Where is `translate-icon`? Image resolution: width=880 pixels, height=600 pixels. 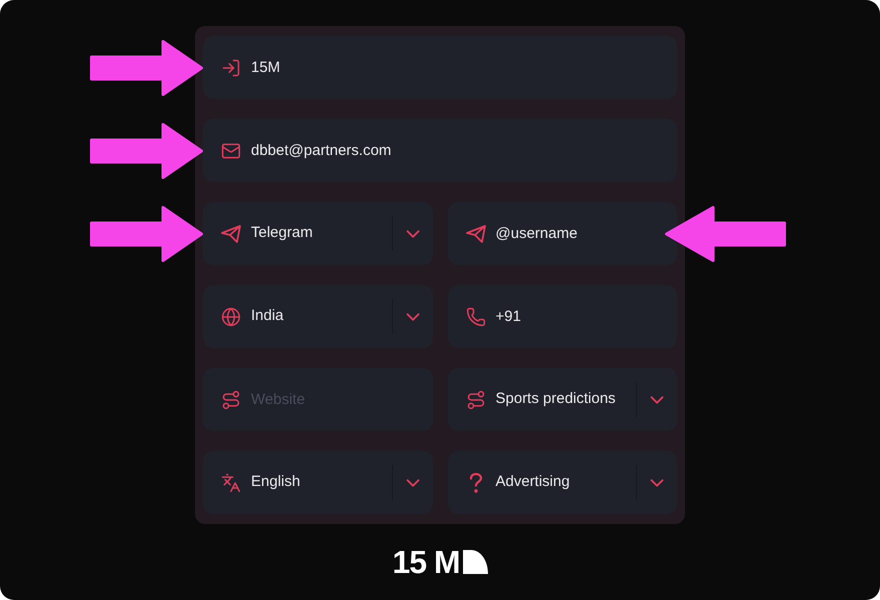
translate-icon is located at coordinates (231, 482).